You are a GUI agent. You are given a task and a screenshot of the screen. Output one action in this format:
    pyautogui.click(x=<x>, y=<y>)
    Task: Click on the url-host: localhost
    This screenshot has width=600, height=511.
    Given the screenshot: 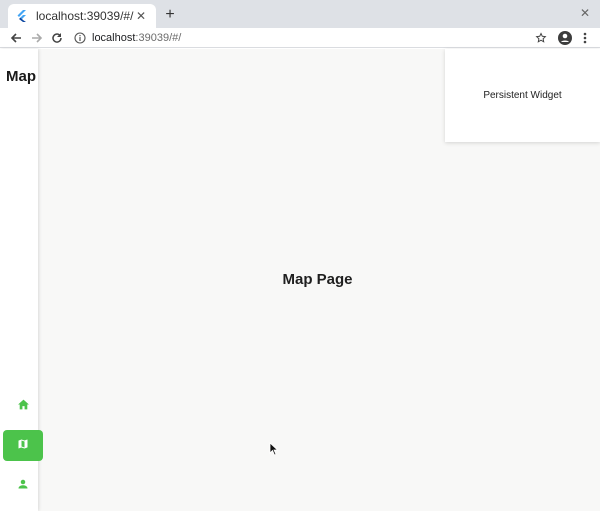 What is the action you would take?
    pyautogui.click(x=114, y=38)
    